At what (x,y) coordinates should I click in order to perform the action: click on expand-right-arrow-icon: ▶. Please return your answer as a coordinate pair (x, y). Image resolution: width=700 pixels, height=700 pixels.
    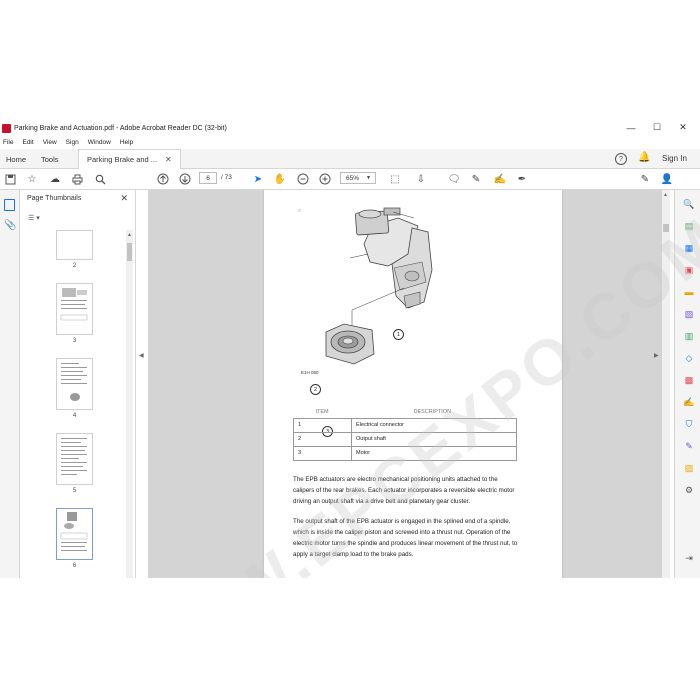
    Looking at the image, I should click on (656, 355).